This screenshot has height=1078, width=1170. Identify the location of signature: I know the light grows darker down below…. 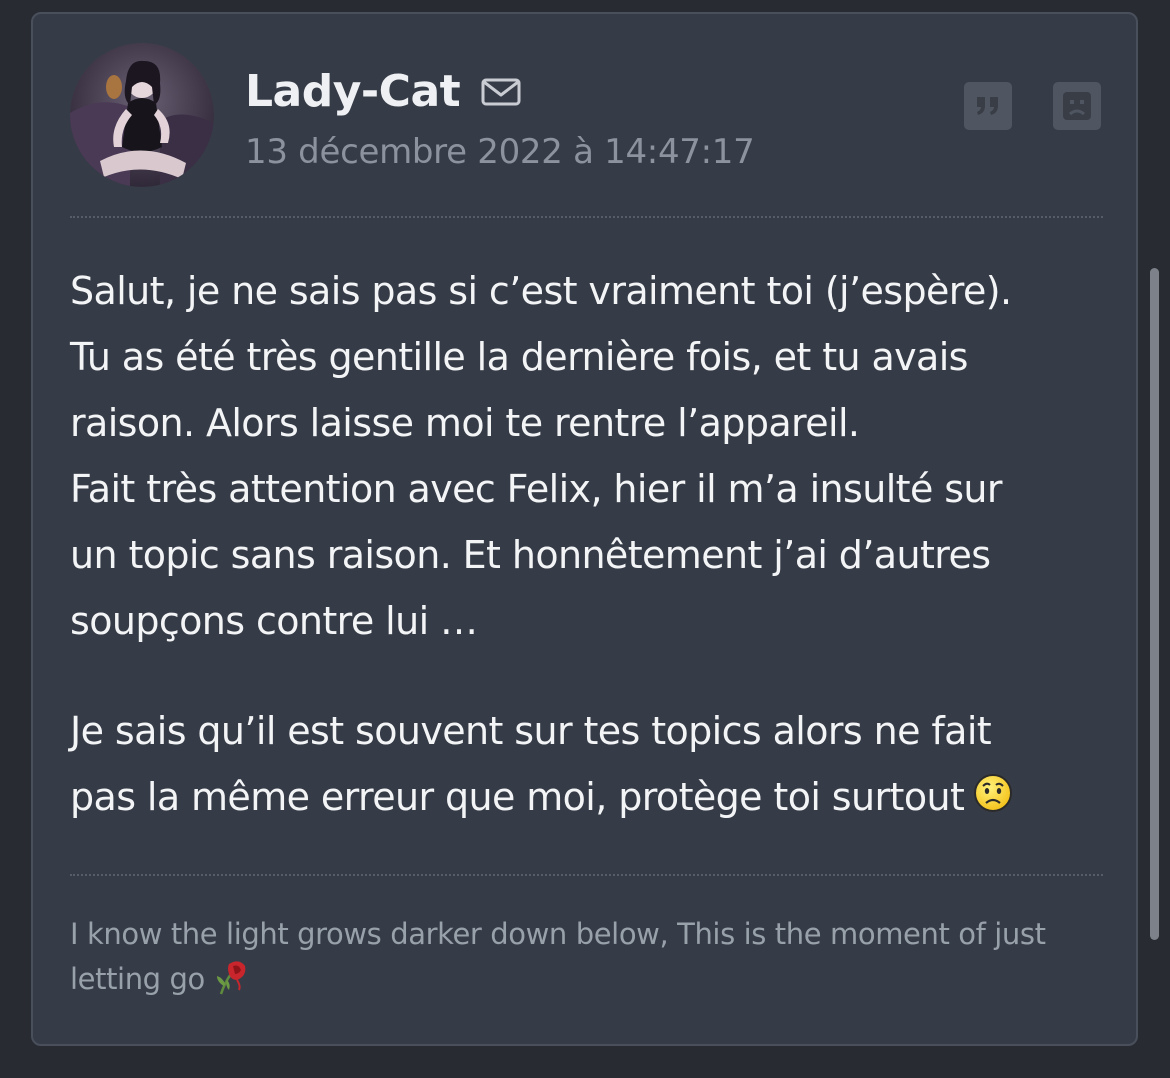
(590, 957).